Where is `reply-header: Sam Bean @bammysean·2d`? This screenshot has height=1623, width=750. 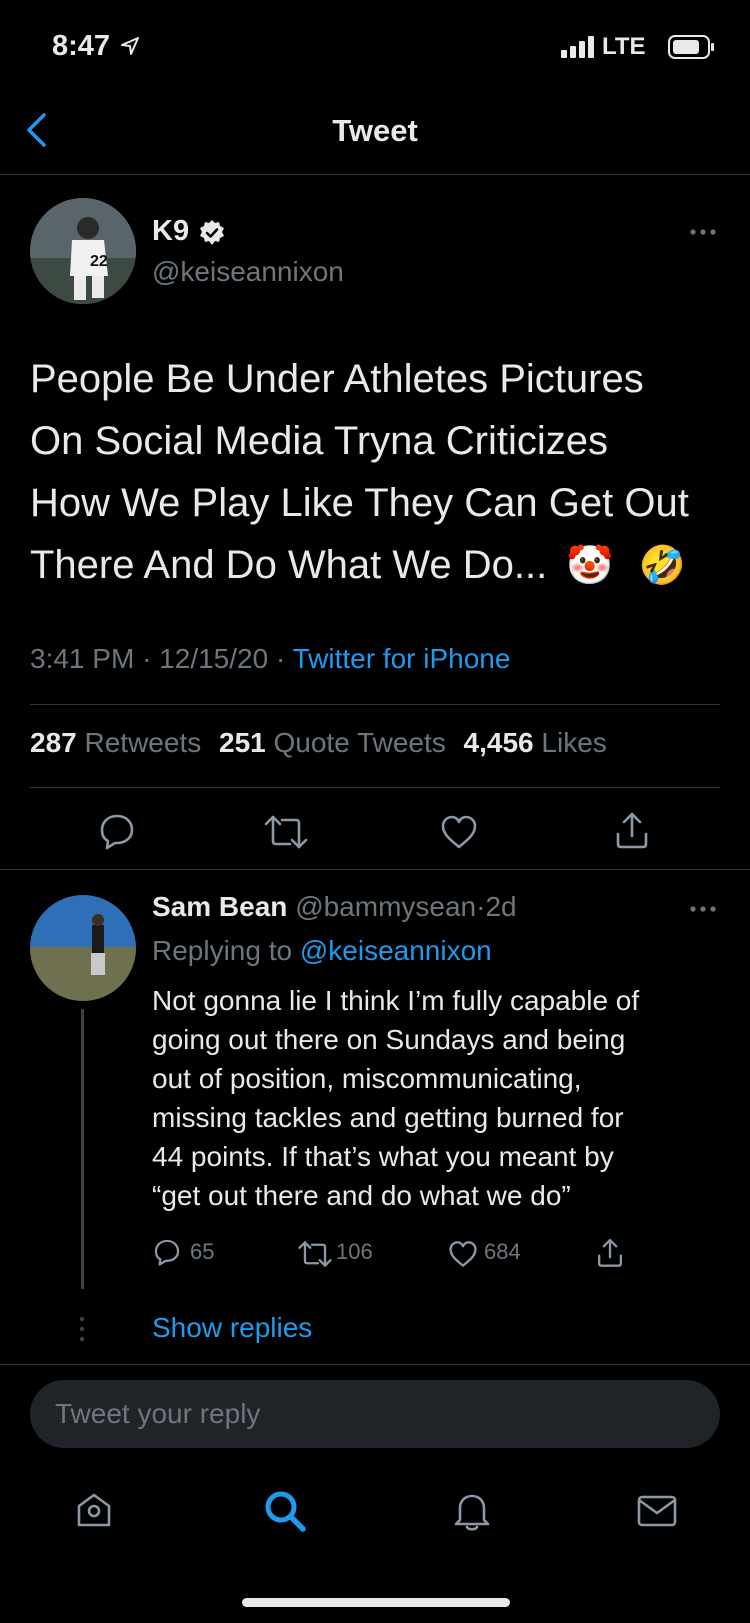 reply-header: Sam Bean @bammysean·2d is located at coordinates (334, 907).